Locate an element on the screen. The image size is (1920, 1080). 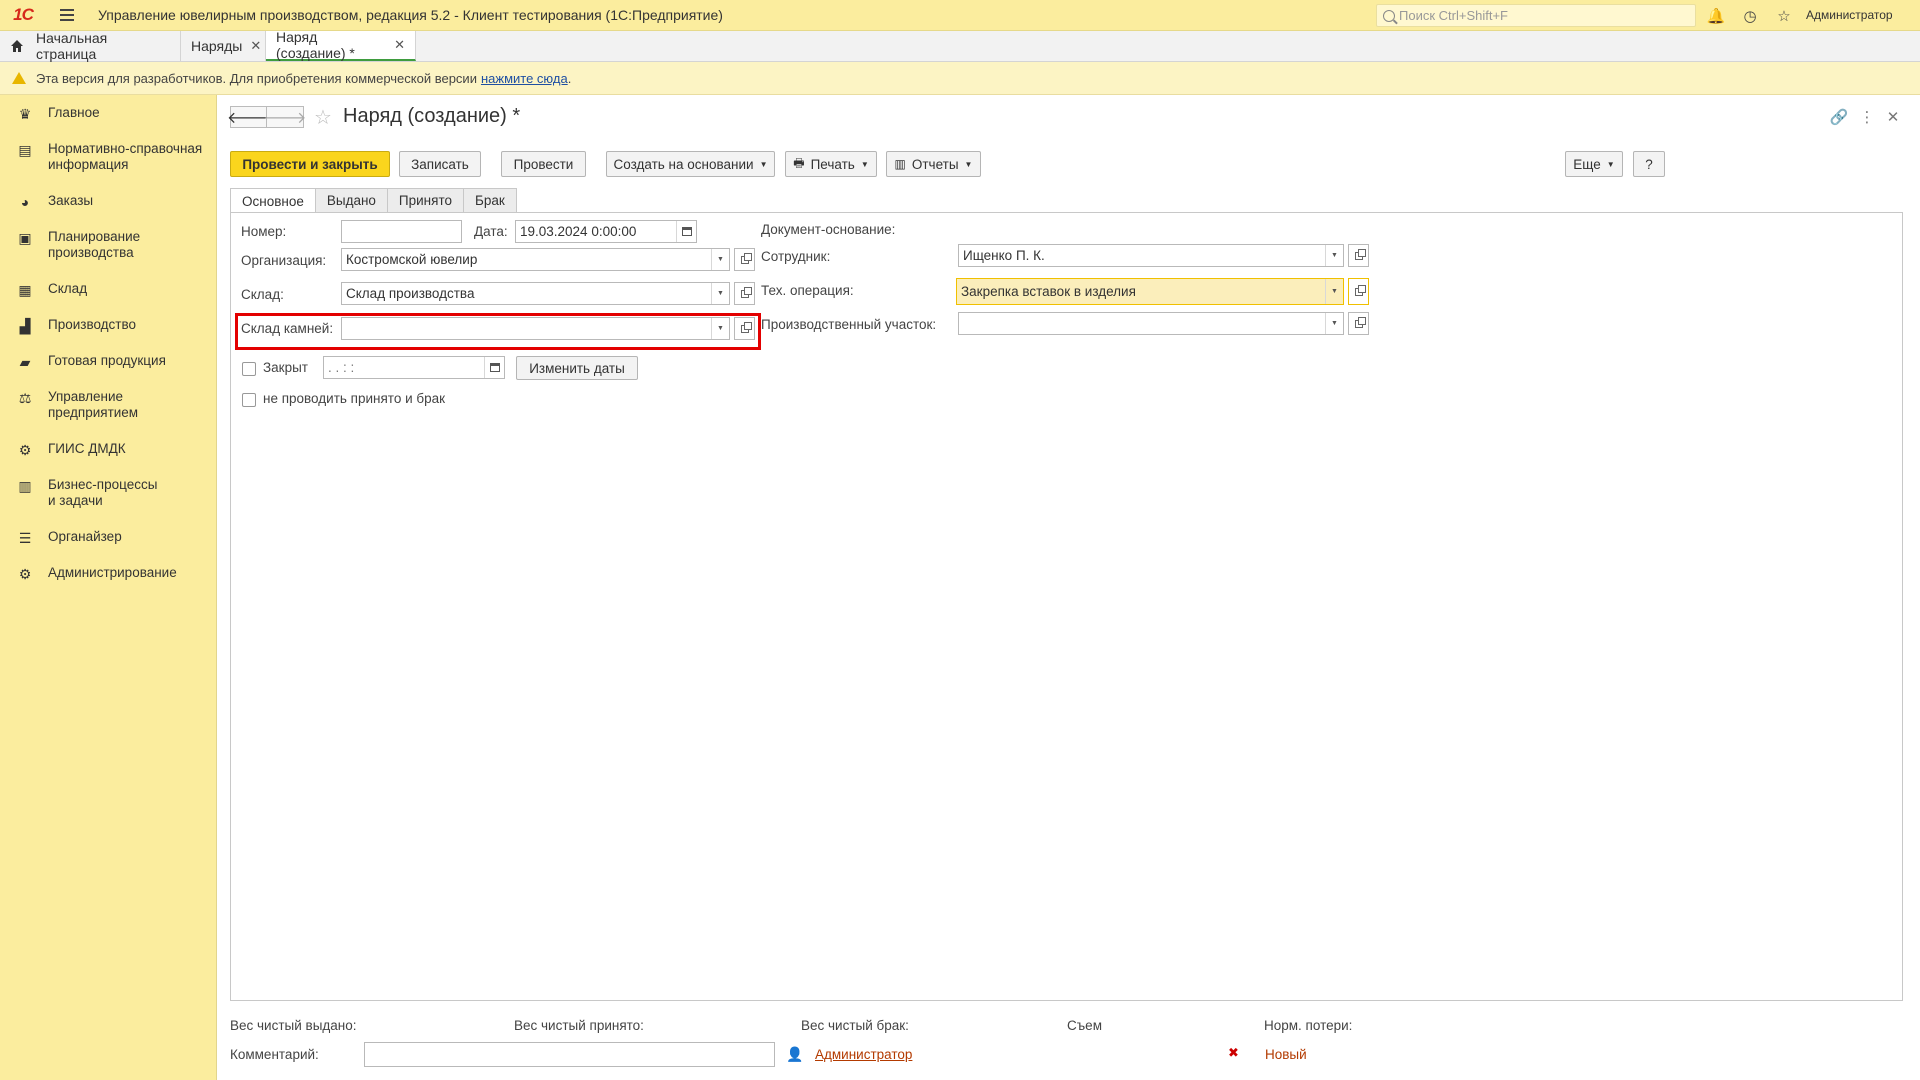
no-post-checkbox is located at coordinates (249, 400).